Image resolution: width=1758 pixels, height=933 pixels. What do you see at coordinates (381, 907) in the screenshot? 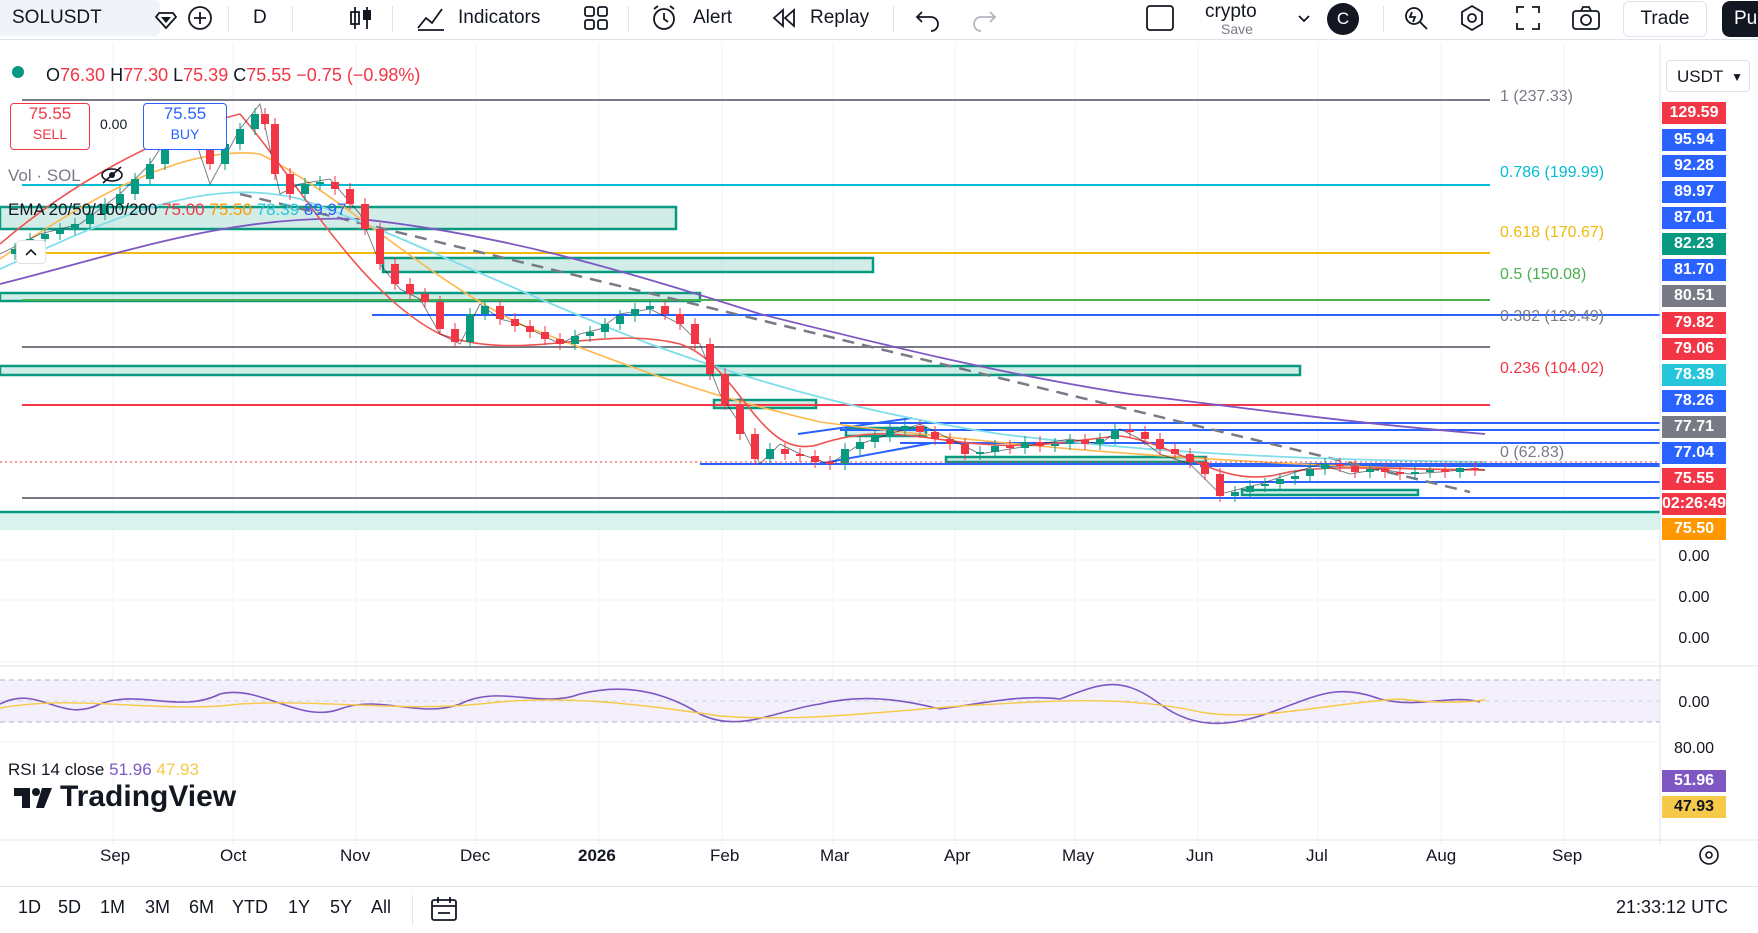
I see `range-button-all: All` at bounding box center [381, 907].